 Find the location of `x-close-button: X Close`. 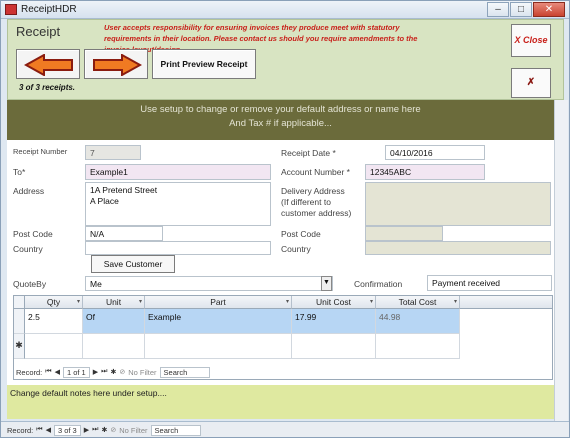

x-close-button: X Close is located at coordinates (531, 40).